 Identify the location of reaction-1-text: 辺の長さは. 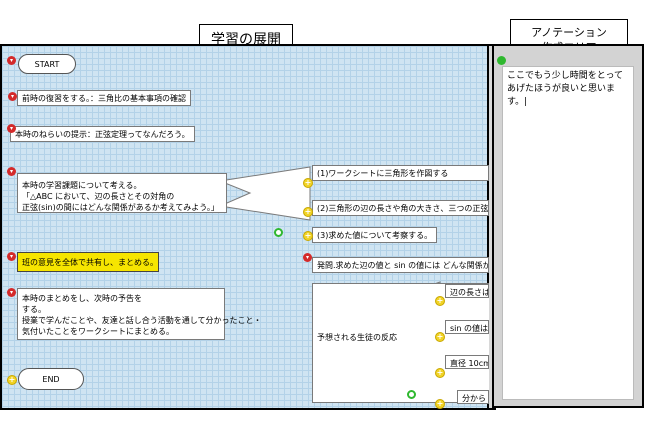
(469, 292).